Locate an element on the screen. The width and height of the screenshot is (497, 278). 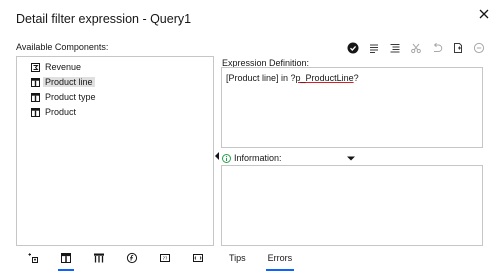
tree-item-product: Product is located at coordinates (53, 112).